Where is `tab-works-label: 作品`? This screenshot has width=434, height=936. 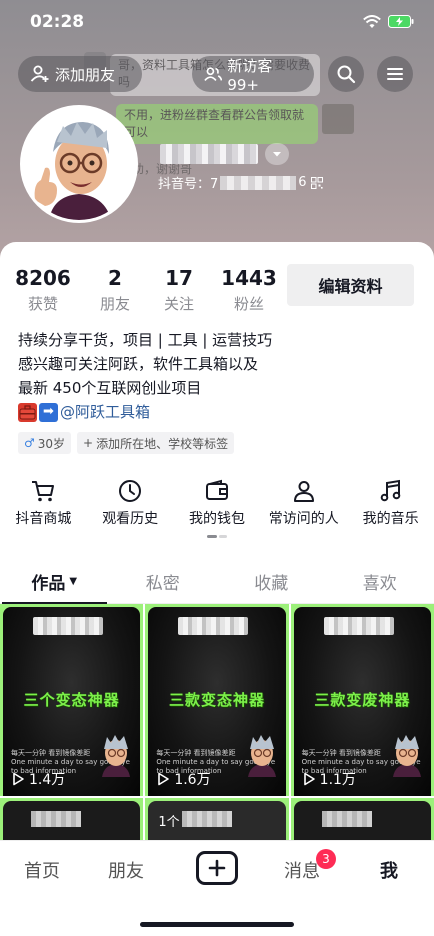
tab-works-label: 作品 is located at coordinates (48, 584).